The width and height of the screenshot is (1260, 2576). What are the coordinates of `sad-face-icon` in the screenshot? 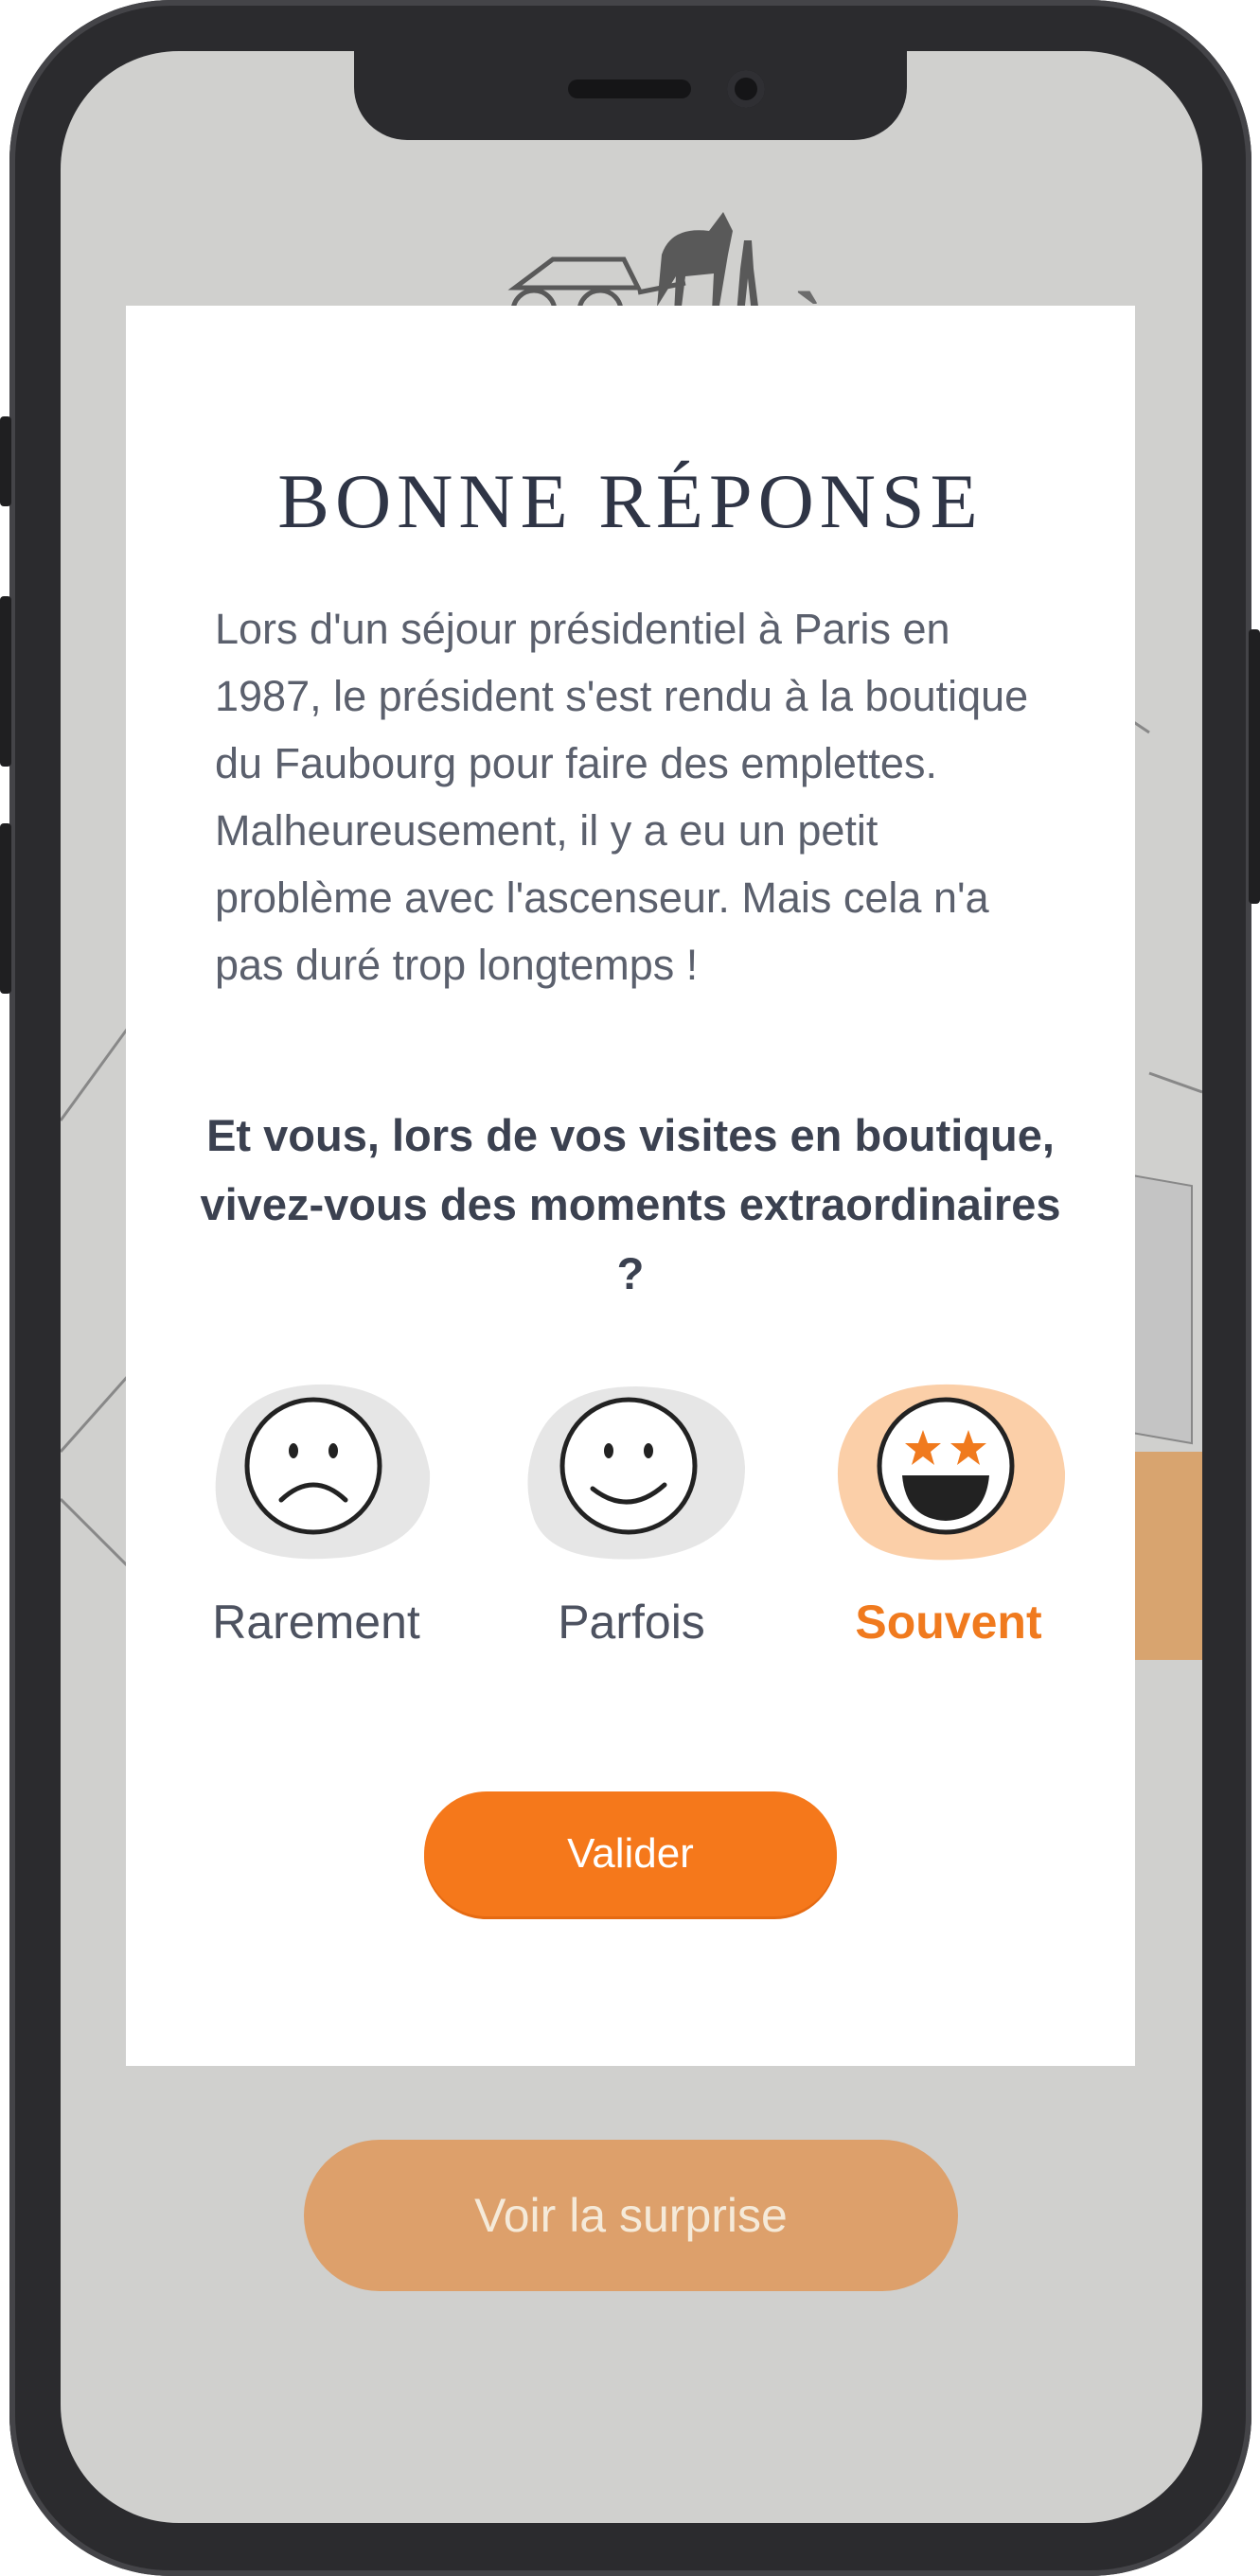 It's located at (313, 1466).